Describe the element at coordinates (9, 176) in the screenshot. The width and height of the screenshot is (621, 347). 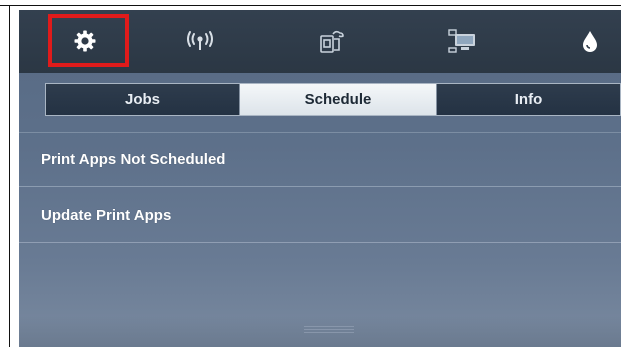
I see `frame-left-border` at that location.